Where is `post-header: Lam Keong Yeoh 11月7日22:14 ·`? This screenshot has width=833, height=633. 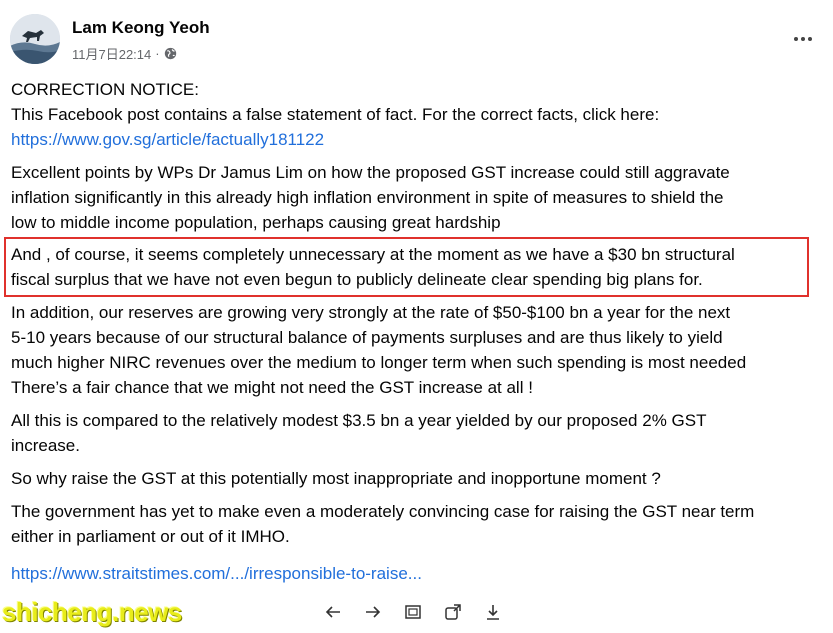 post-header: Lam Keong Yeoh 11月7日22:14 · is located at coordinates (416, 40).